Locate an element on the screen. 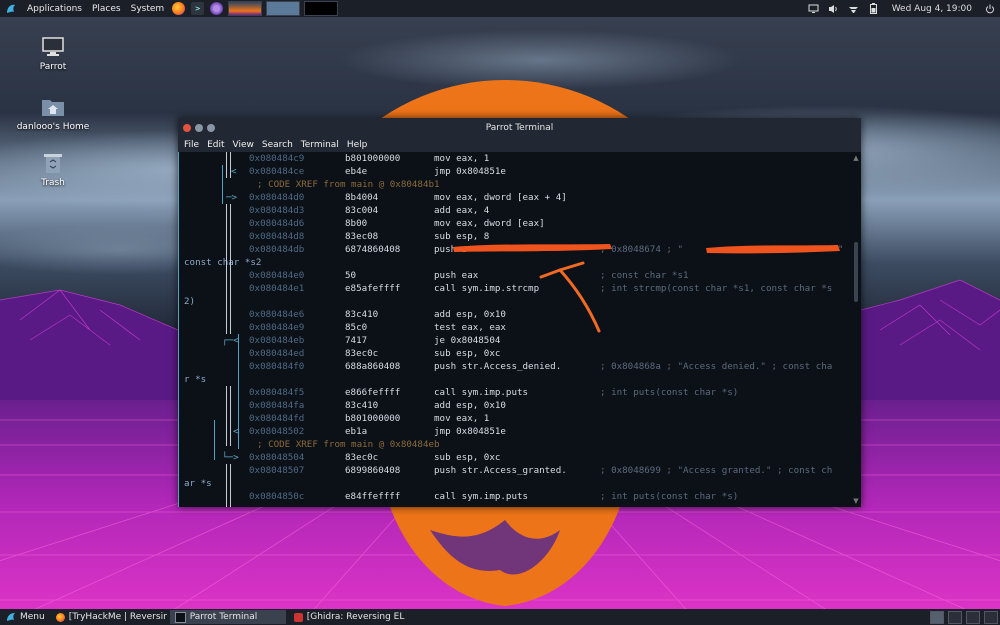  system-menu: System is located at coordinates (148, 8).